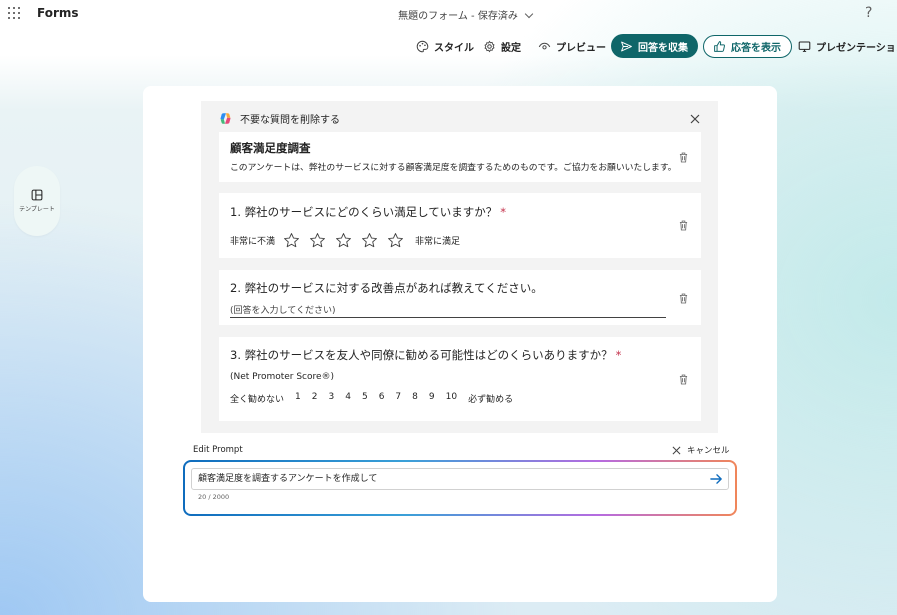 This screenshot has width=897, height=615. What do you see at coordinates (225, 118) in the screenshot?
I see `copilot-icon` at bounding box center [225, 118].